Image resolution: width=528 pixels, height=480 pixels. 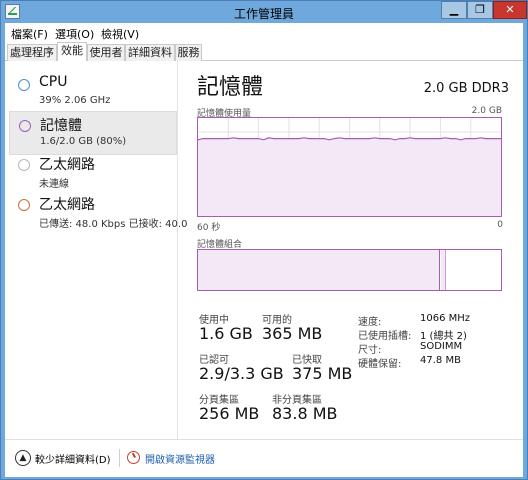 I want to click on resource-name: 記憶體, so click(x=61, y=126).